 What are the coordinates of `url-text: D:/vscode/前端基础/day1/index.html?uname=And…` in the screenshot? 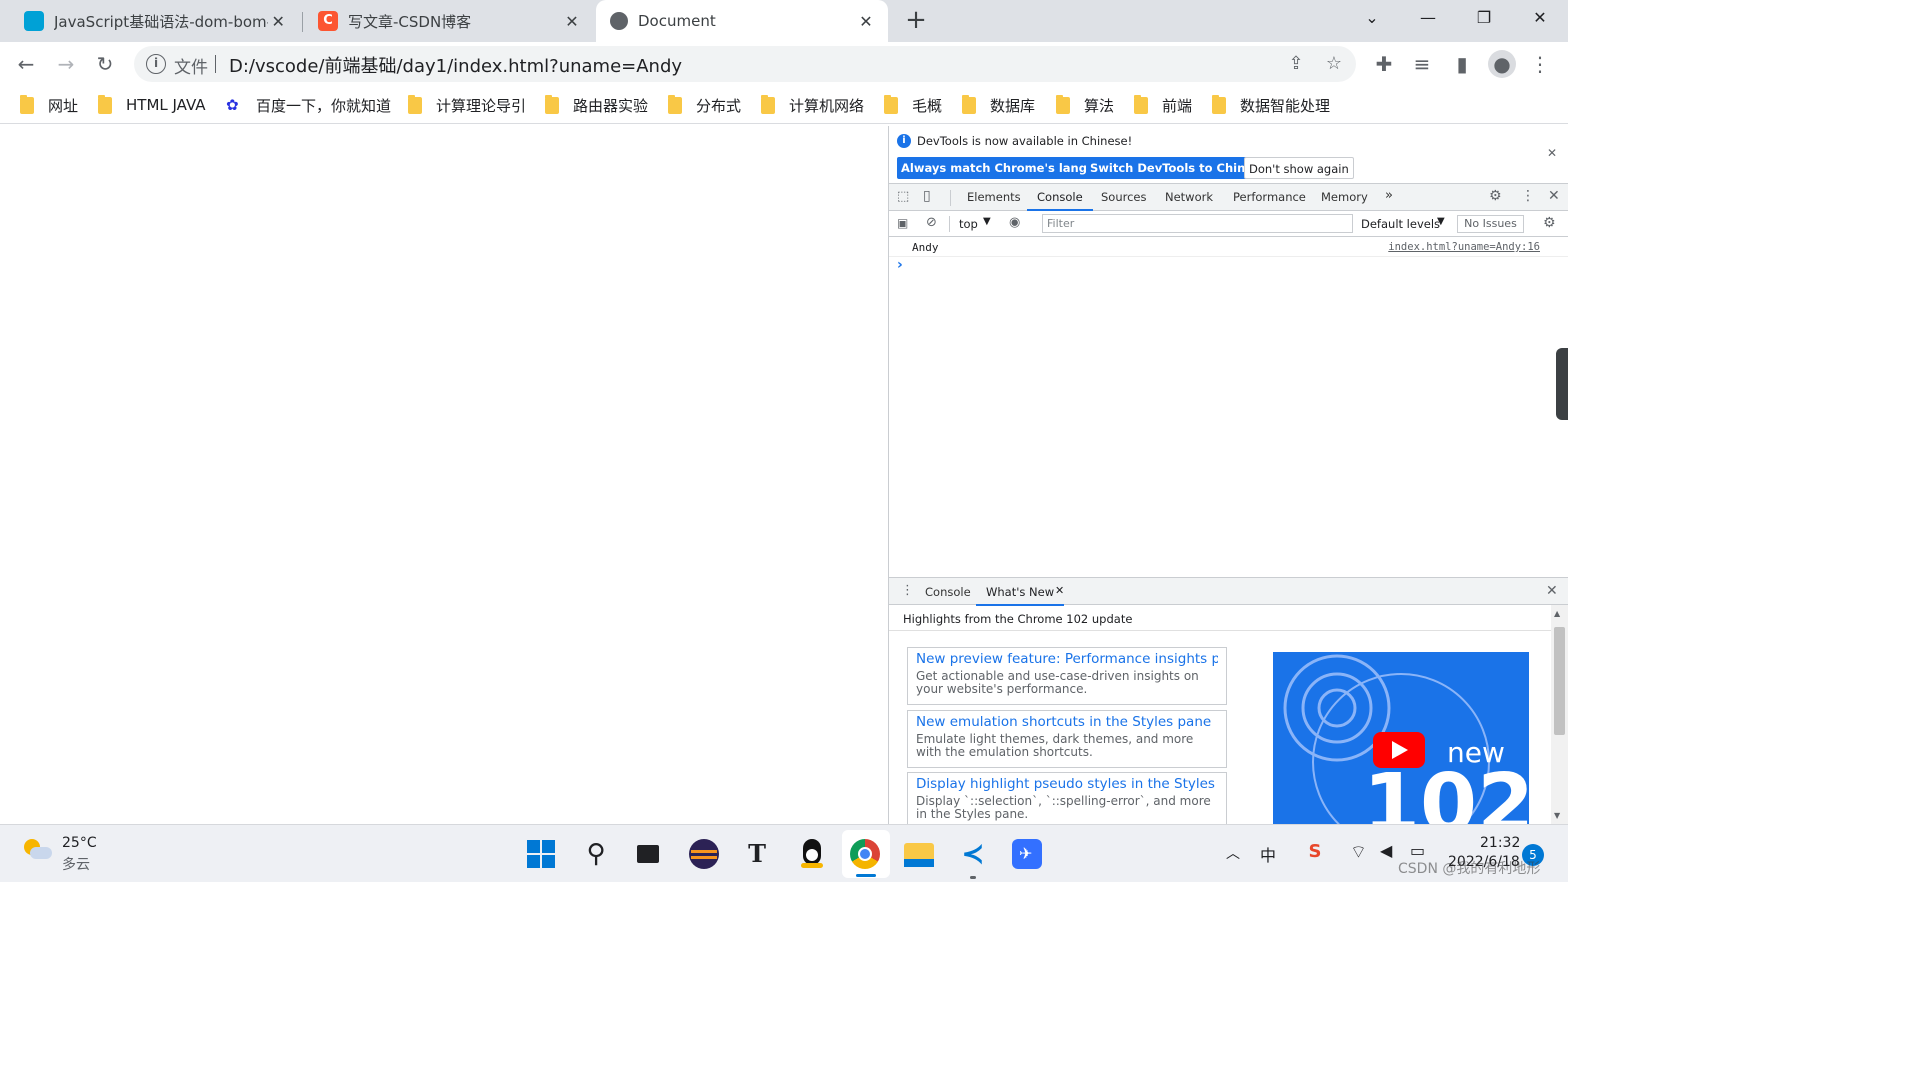 It's located at (455, 65).